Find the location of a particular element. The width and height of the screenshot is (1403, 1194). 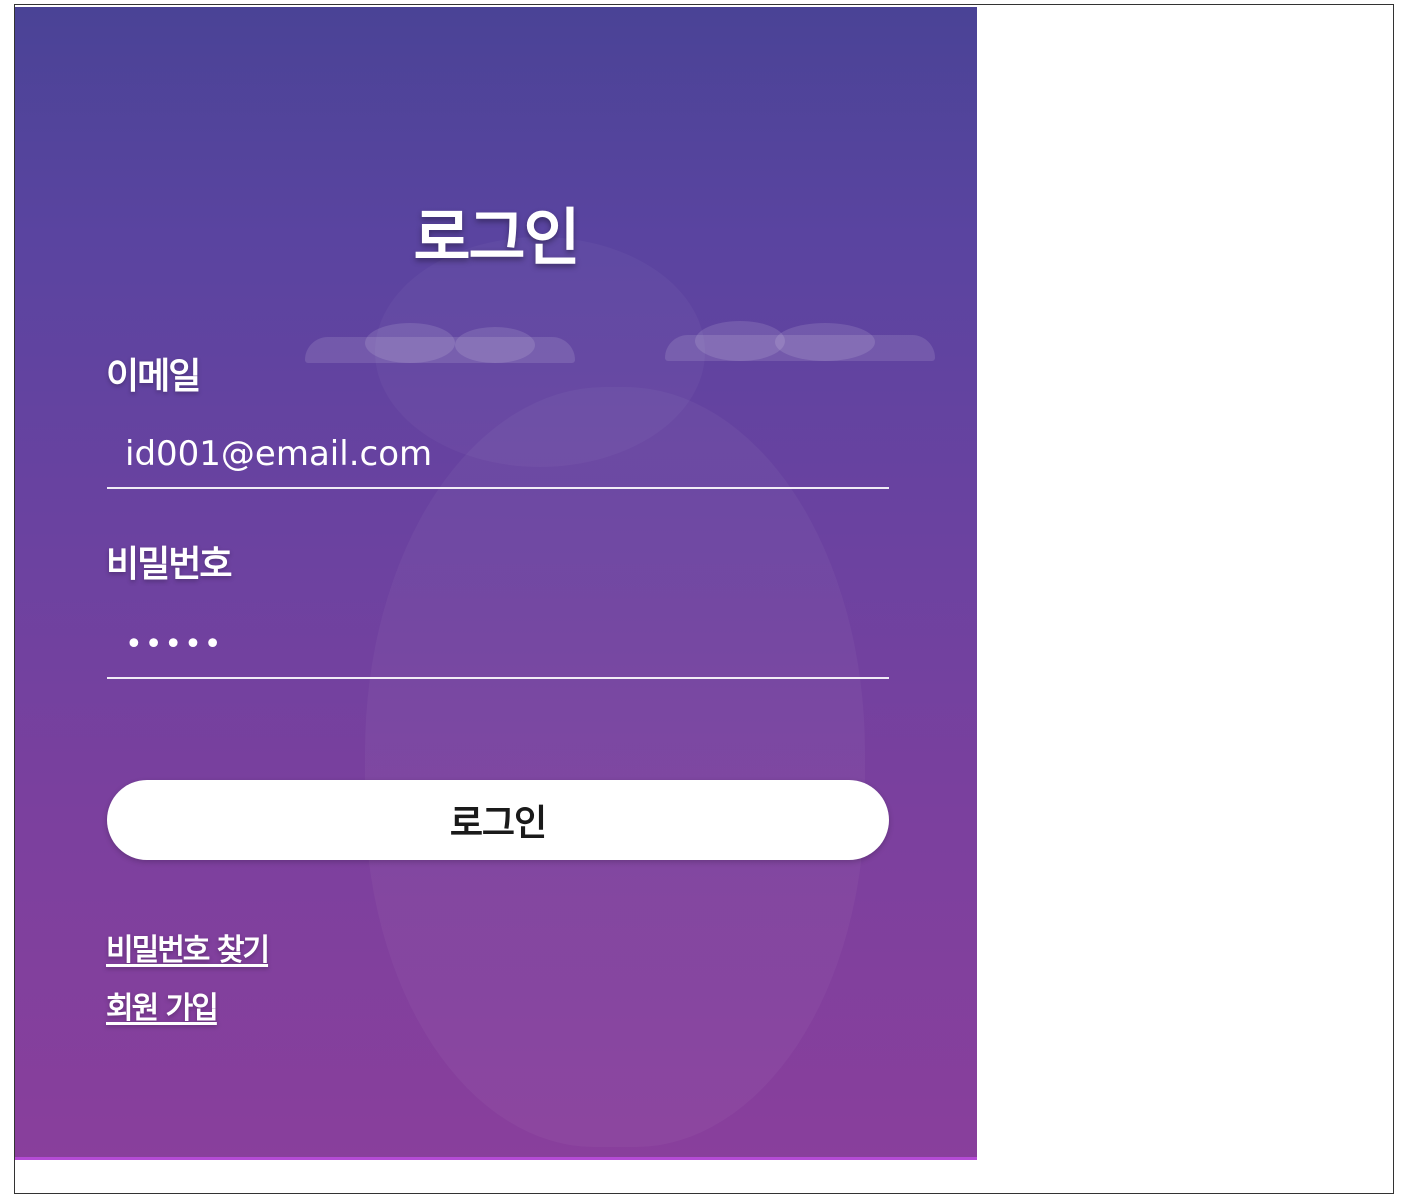

background-cloud-right is located at coordinates (800, 341).